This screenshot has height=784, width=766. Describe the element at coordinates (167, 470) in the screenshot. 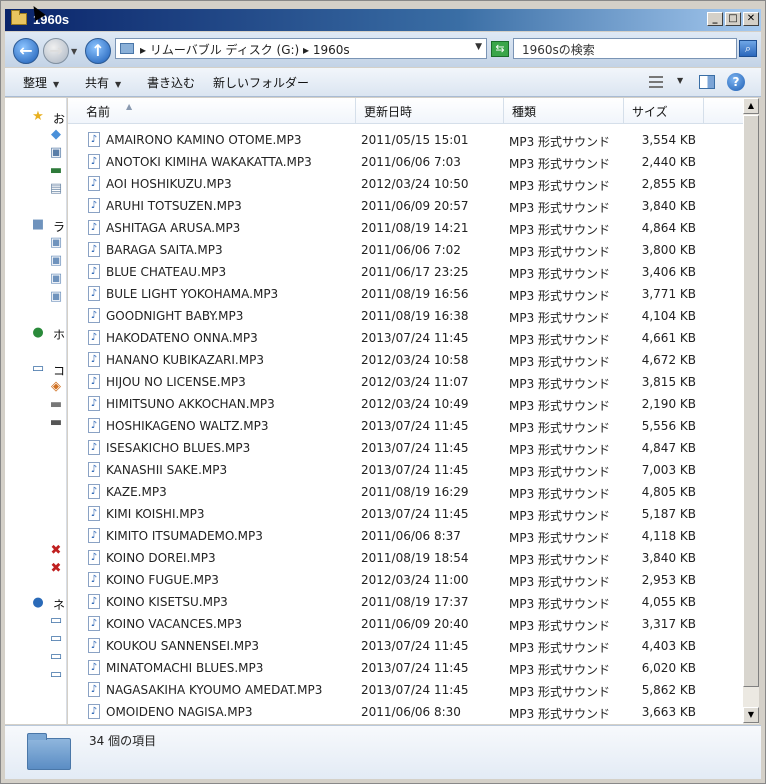

I see `file-name: KANASHII SAKE.MP3` at that location.